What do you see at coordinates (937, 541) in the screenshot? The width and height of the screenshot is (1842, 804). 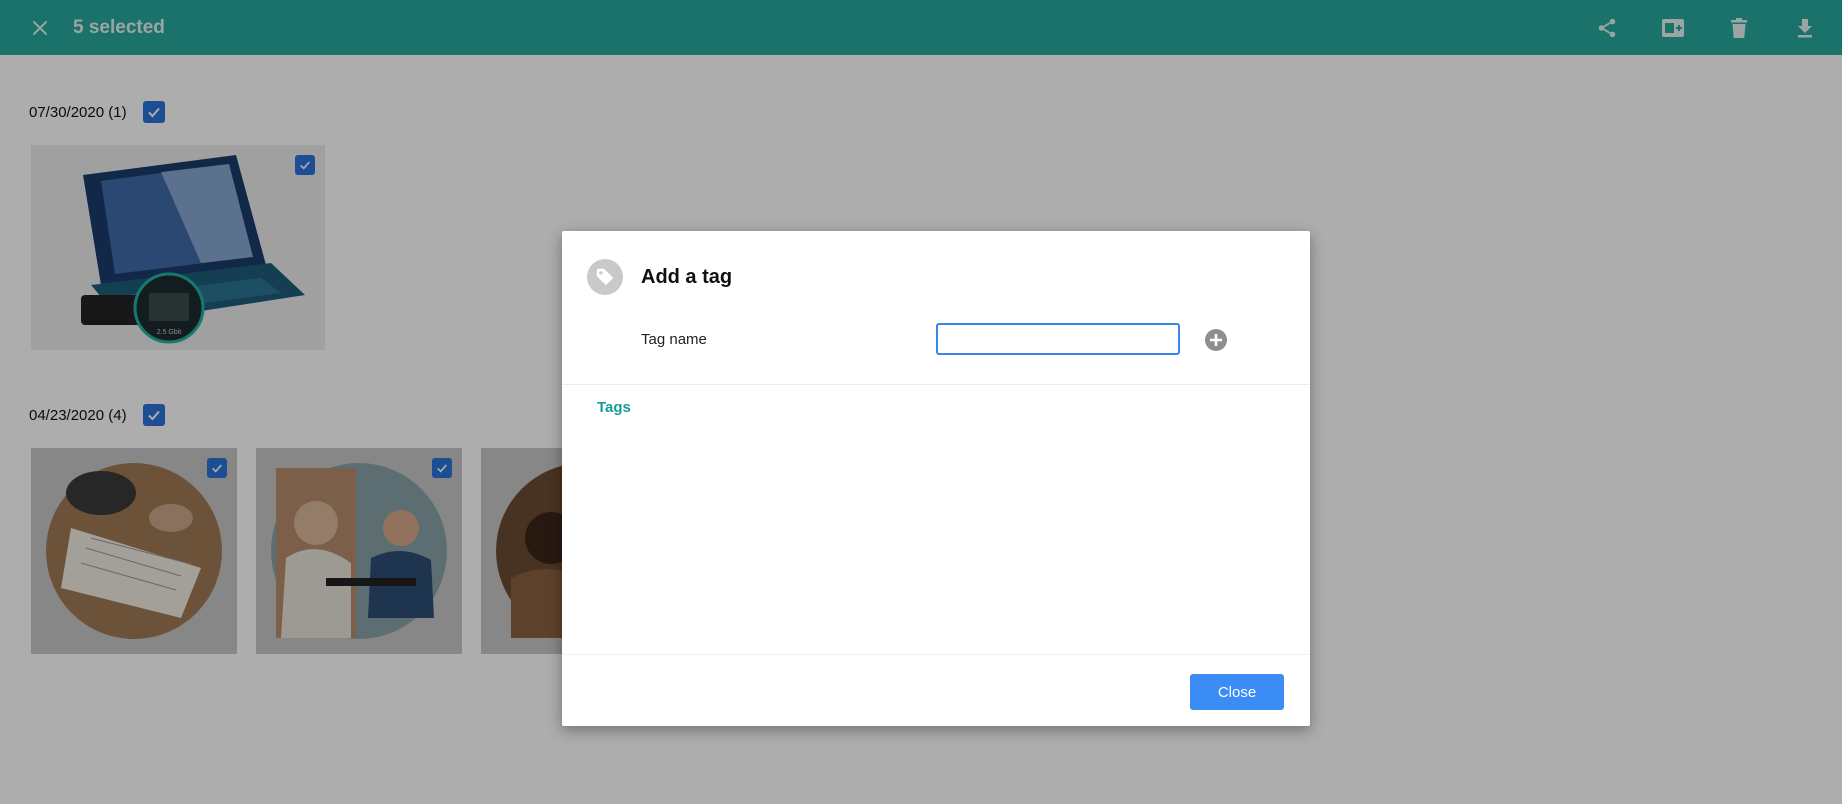 I see `tags-list` at bounding box center [937, 541].